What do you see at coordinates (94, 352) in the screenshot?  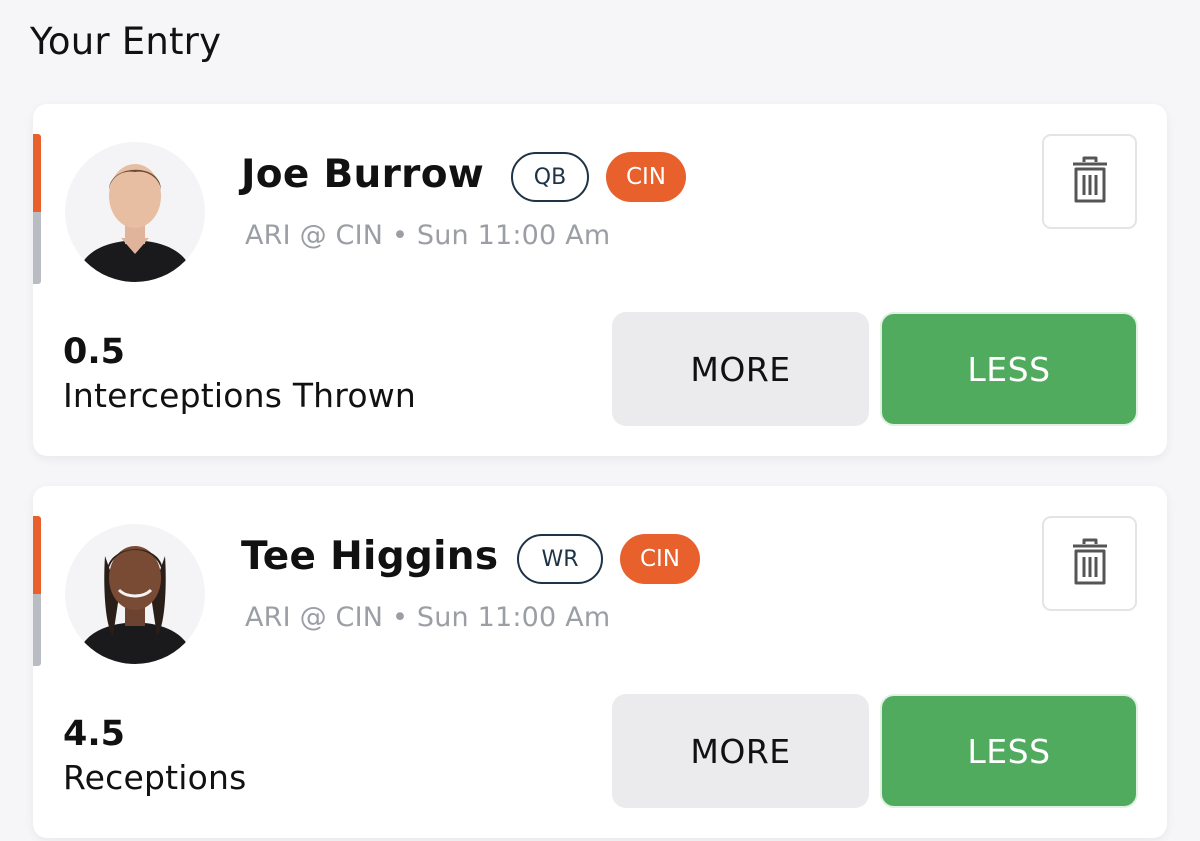 I see `line-value: 0.5` at bounding box center [94, 352].